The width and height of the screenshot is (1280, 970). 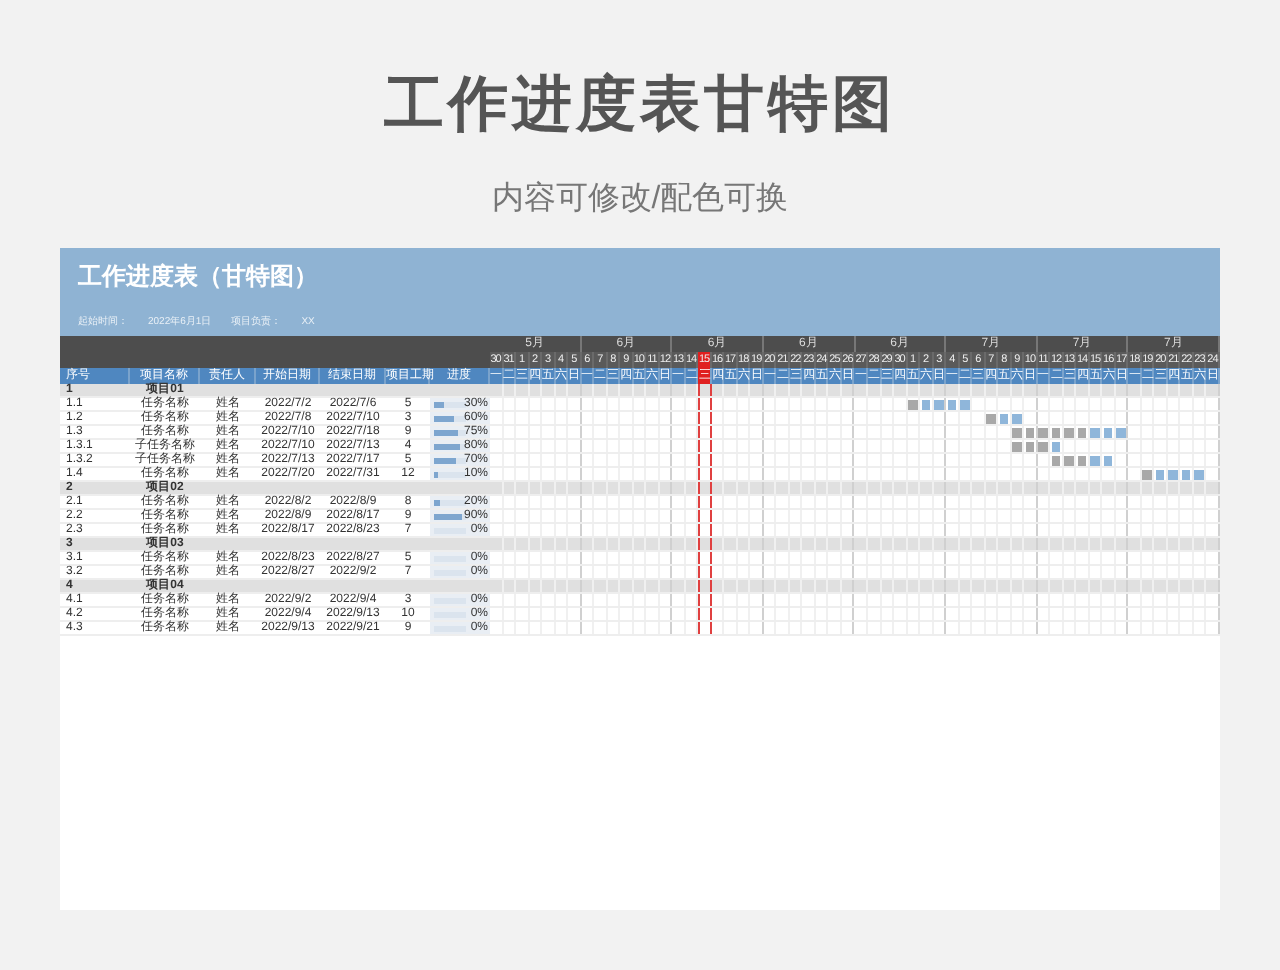 I want to click on sheet-title: 工作进度表（甘特图）, so click(x=199, y=276).